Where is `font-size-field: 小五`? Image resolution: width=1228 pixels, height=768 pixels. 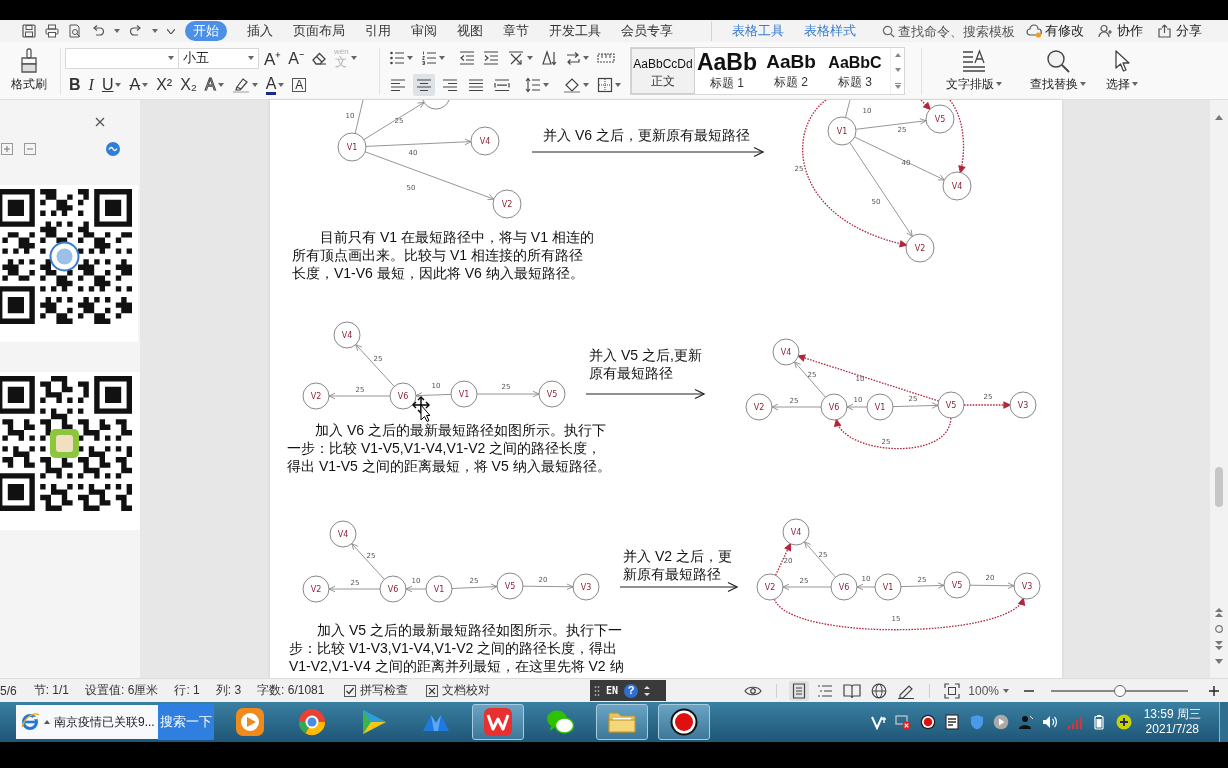 font-size-field: 小五 is located at coordinates (218, 58).